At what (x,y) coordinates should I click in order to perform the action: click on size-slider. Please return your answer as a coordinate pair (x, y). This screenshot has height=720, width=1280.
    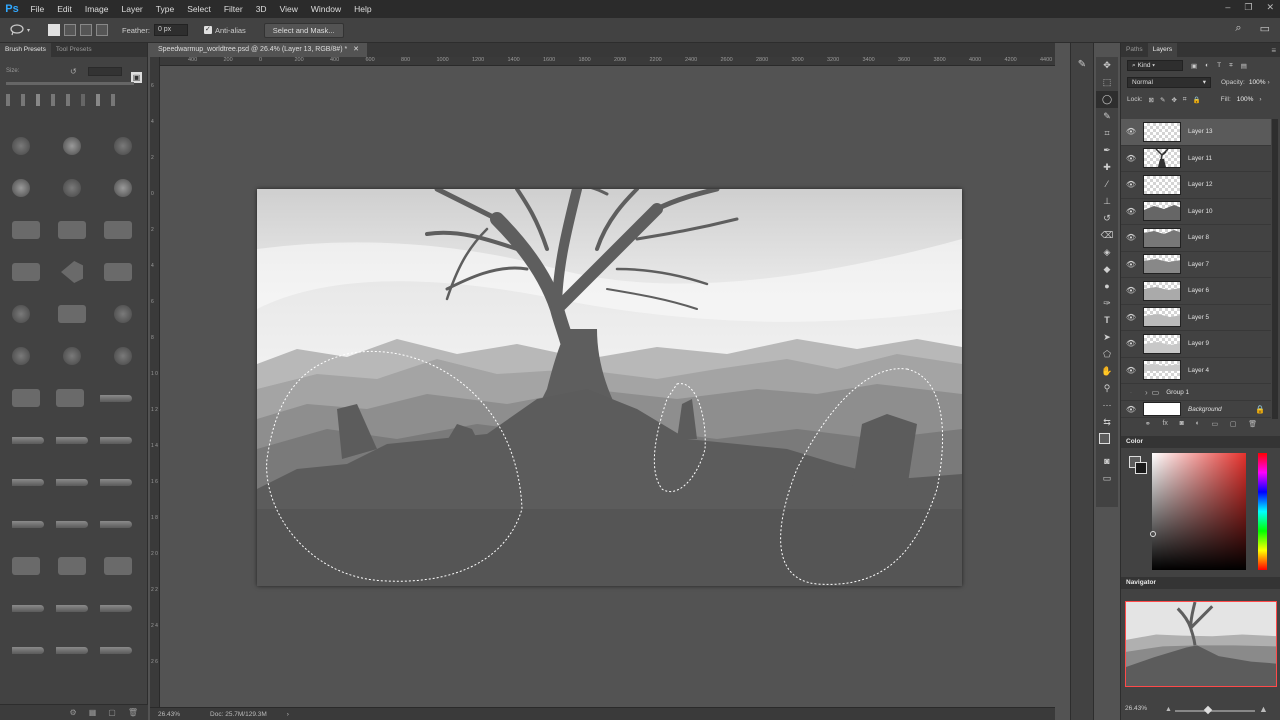
    Looking at the image, I should click on (70, 83).